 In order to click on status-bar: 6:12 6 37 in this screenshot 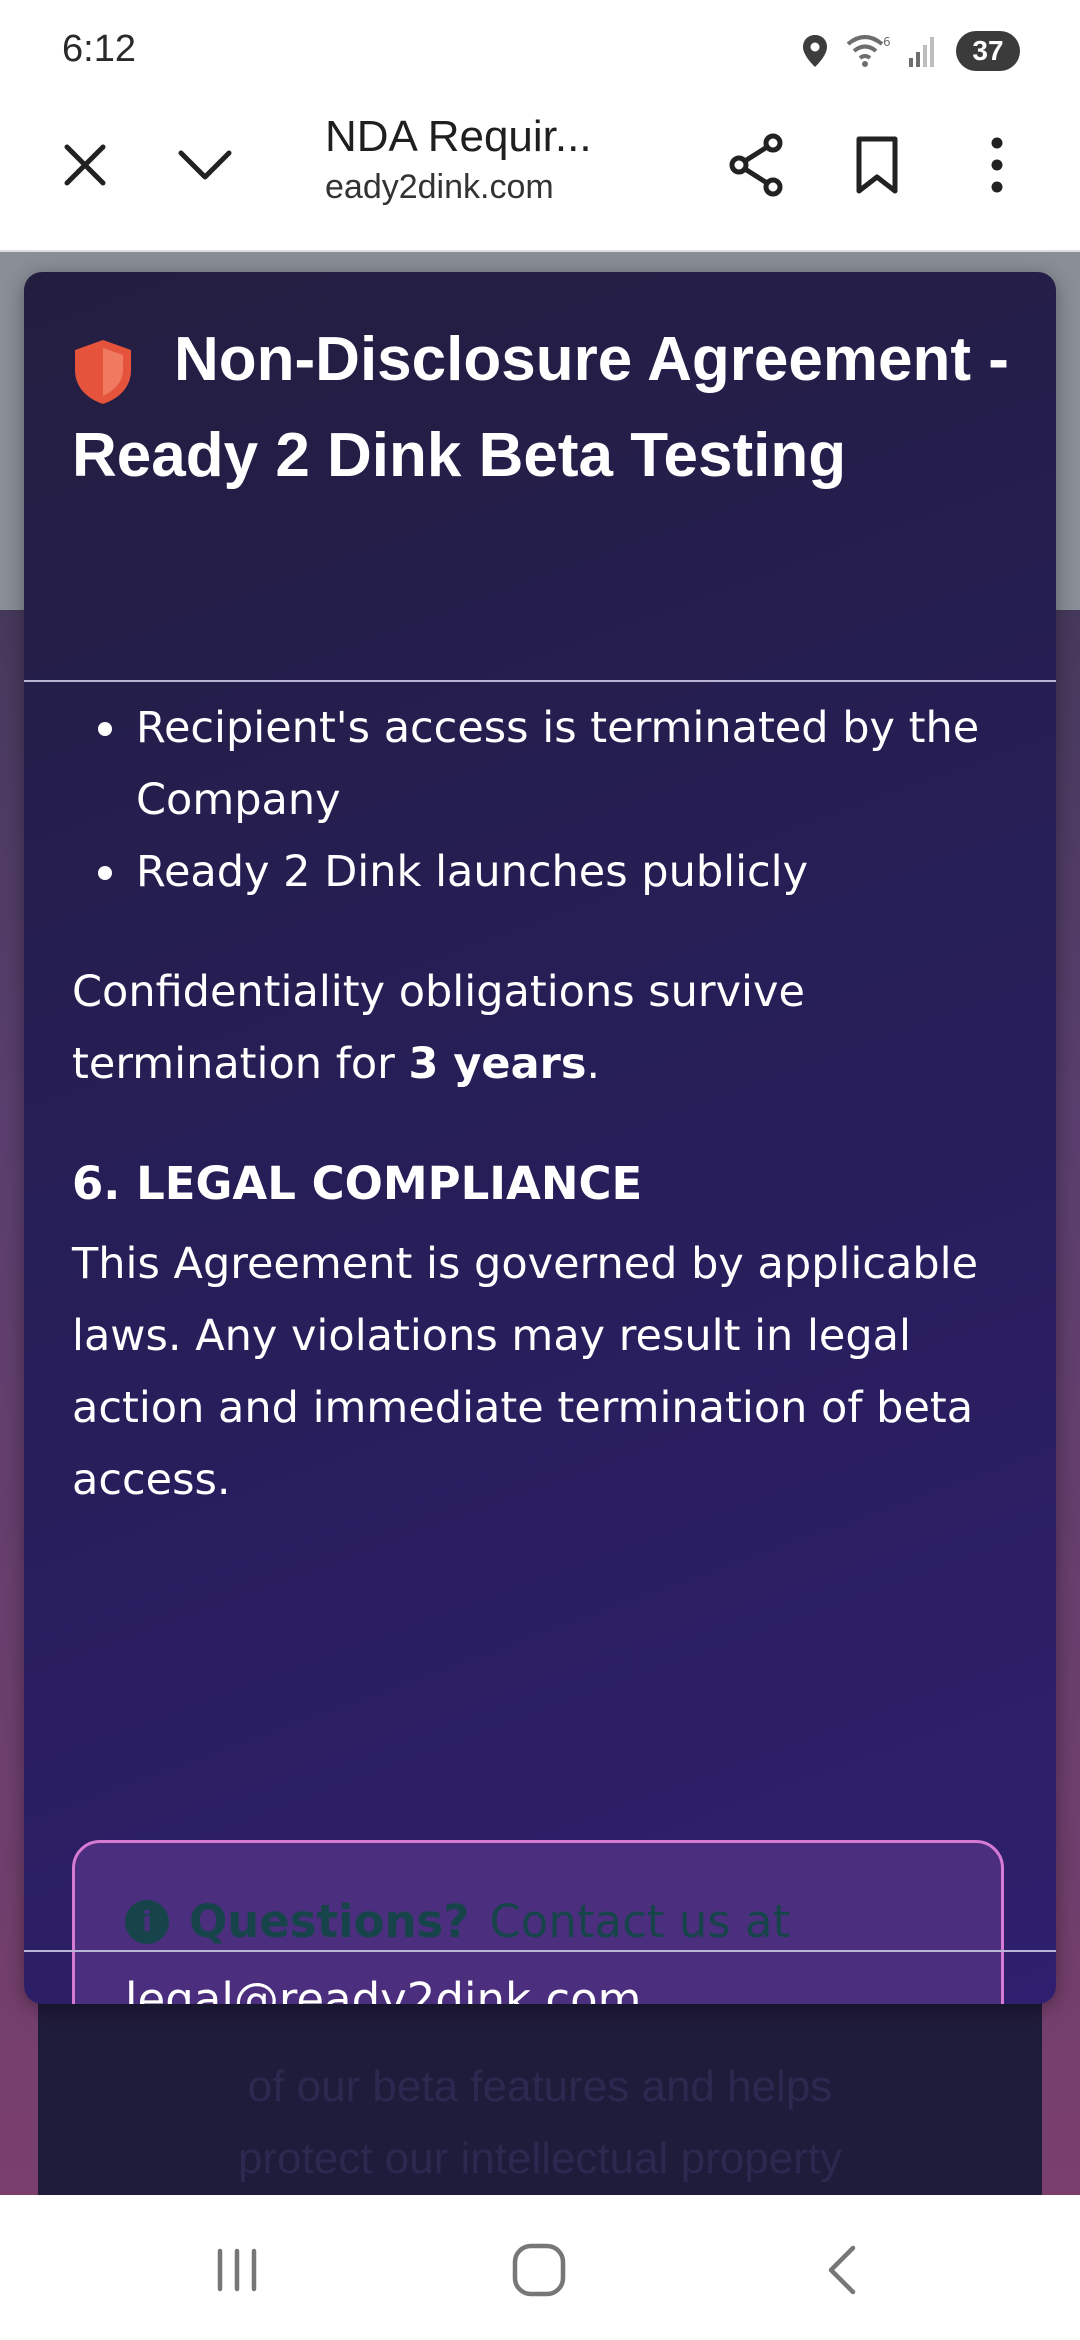, I will do `click(540, 50)`.